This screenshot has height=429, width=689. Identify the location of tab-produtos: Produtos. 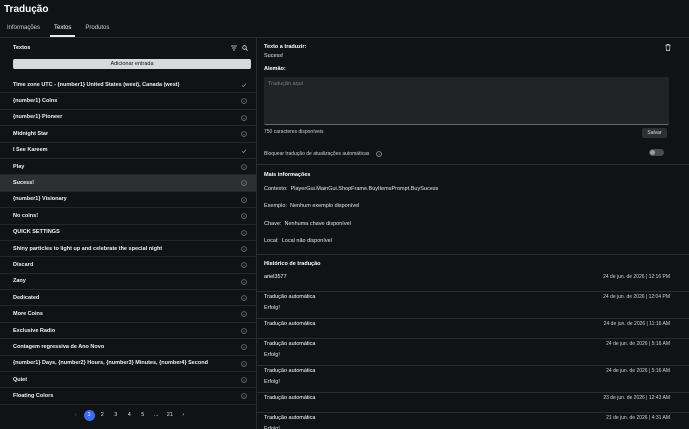
(97, 29).